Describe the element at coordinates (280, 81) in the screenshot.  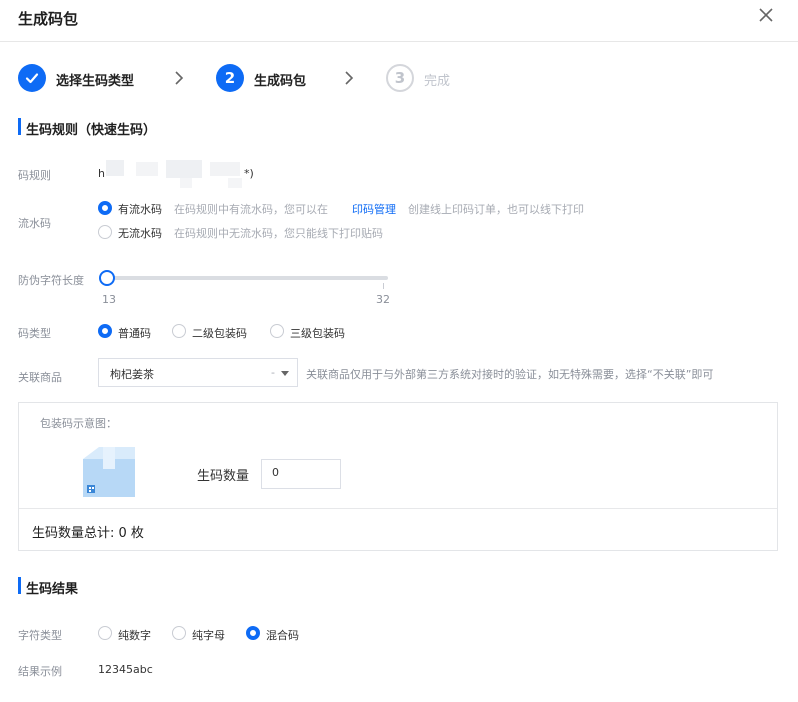
I see `step-2-label: 生成码包` at that location.